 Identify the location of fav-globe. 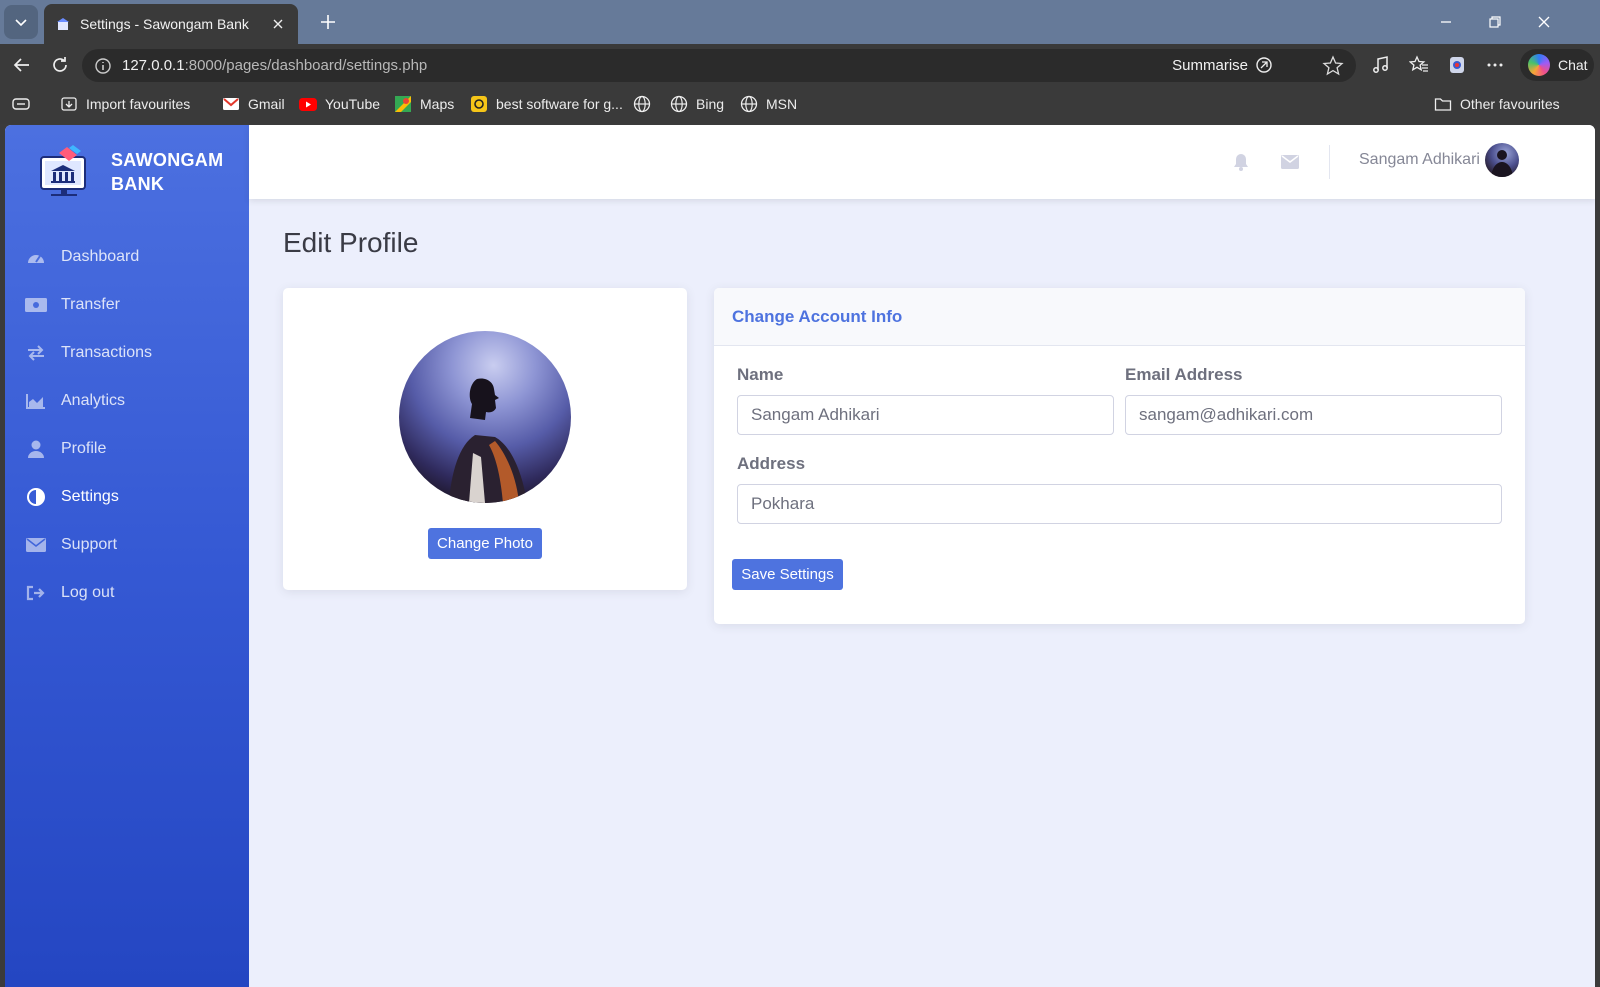
(642, 104).